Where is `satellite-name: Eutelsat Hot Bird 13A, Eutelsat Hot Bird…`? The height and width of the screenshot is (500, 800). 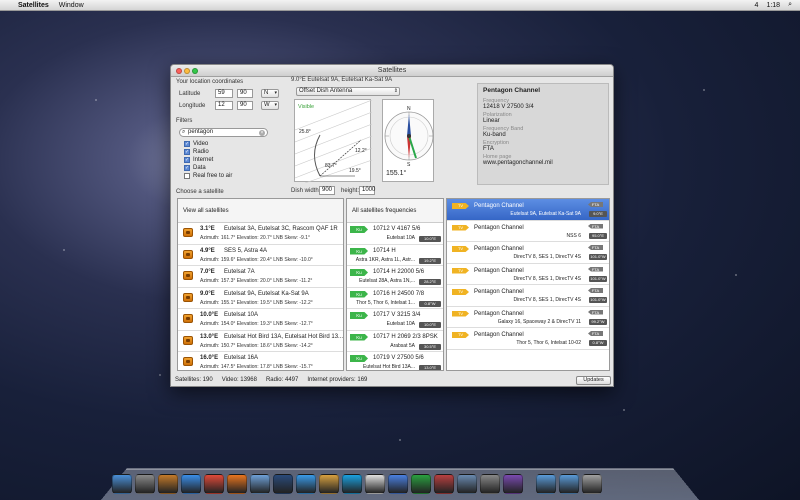 satellite-name: Eutelsat Hot Bird 13A, Eutelsat Hot Bird… is located at coordinates (284, 336).